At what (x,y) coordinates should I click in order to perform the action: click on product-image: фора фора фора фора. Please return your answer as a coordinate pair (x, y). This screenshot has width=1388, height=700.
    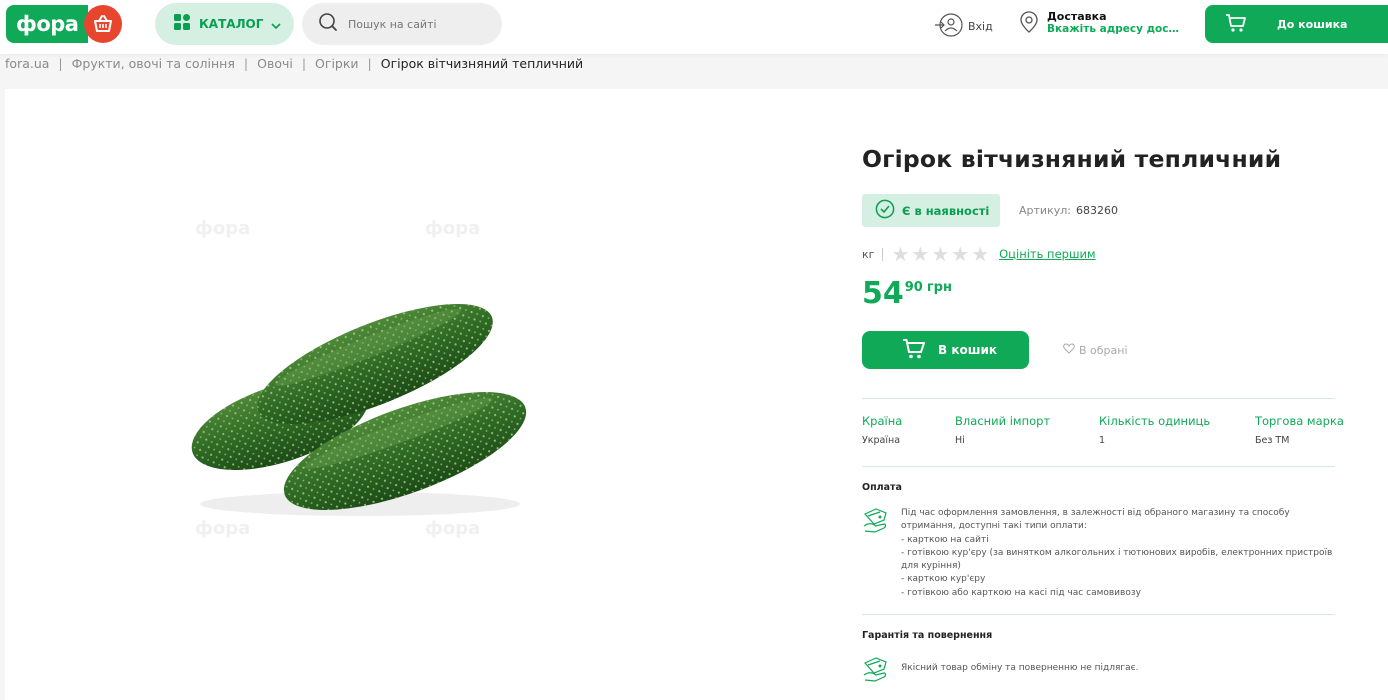
    Looking at the image, I should click on (360, 384).